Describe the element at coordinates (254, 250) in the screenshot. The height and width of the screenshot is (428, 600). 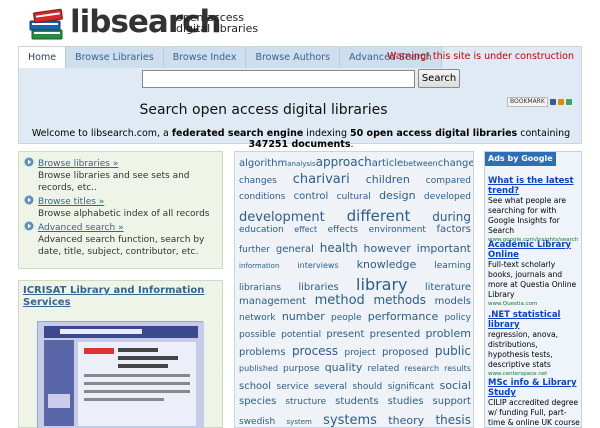
I see `tag-link: further` at that location.